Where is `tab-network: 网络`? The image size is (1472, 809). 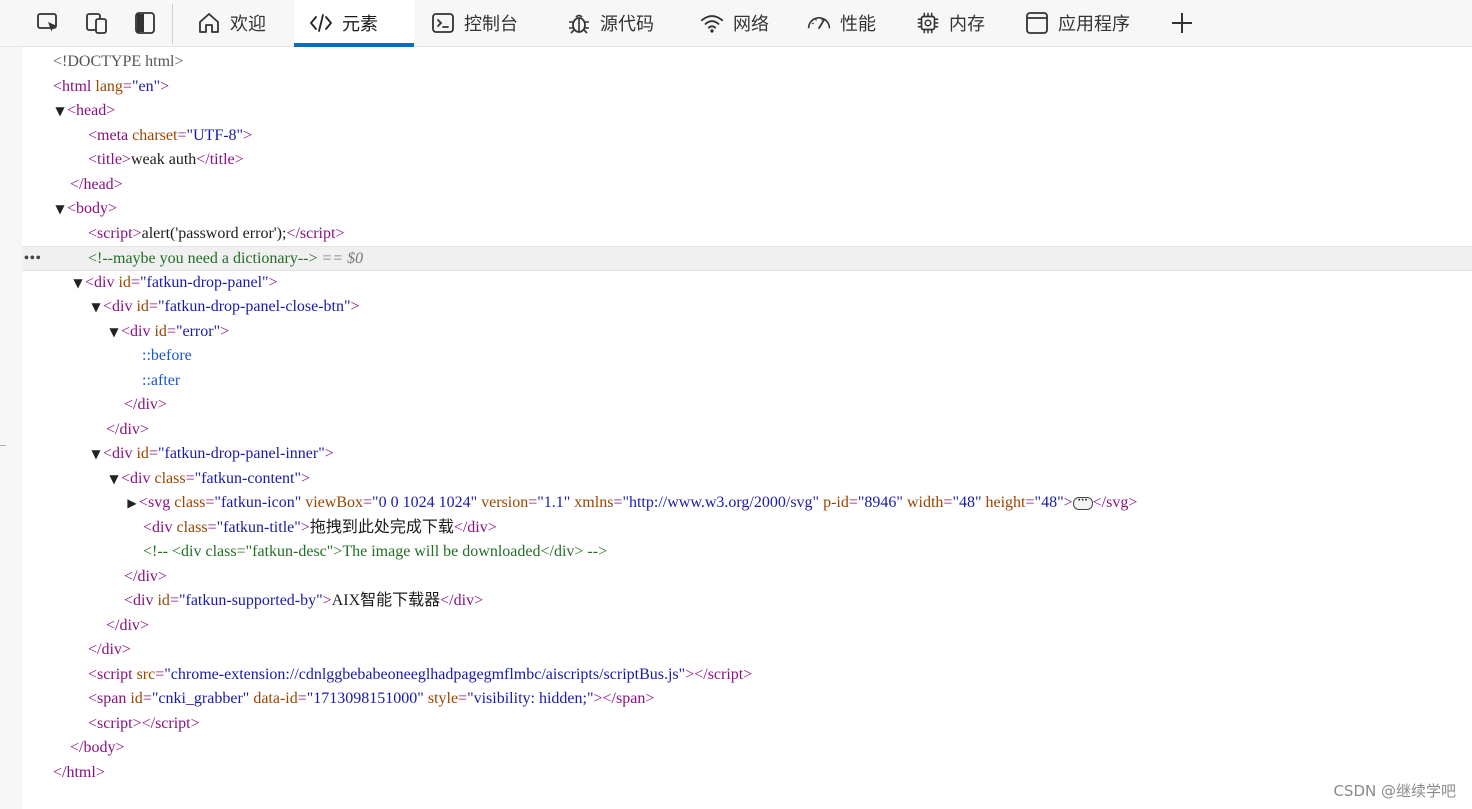
tab-network: 网络 is located at coordinates (734, 23).